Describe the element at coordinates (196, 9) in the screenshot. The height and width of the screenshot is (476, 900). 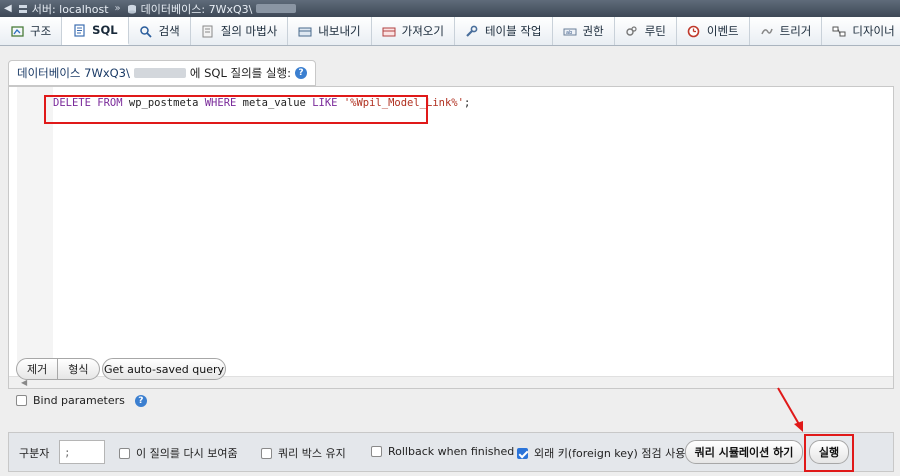
I see `breadcrumb-database-label: 데이터베이스: 7WxQ3\` at that location.